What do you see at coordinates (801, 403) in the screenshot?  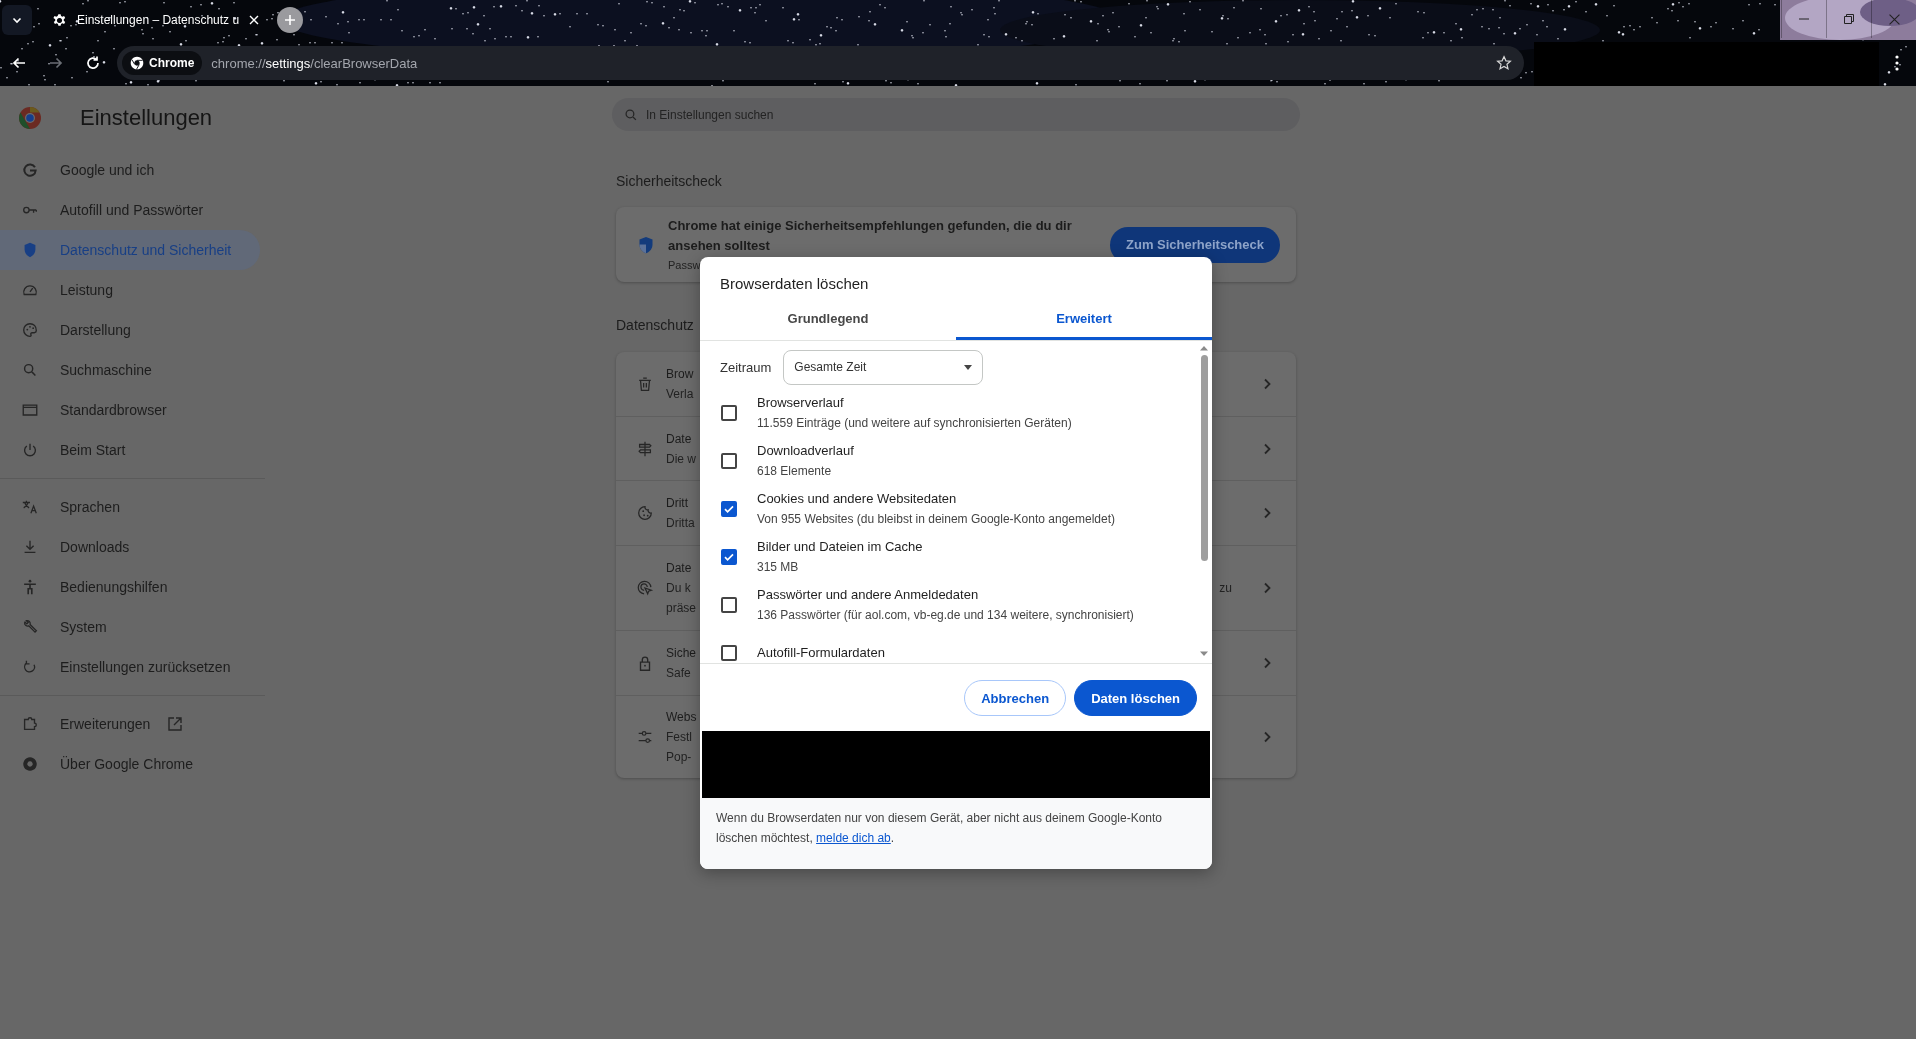 I see `option-label: Browserverlauf` at bounding box center [801, 403].